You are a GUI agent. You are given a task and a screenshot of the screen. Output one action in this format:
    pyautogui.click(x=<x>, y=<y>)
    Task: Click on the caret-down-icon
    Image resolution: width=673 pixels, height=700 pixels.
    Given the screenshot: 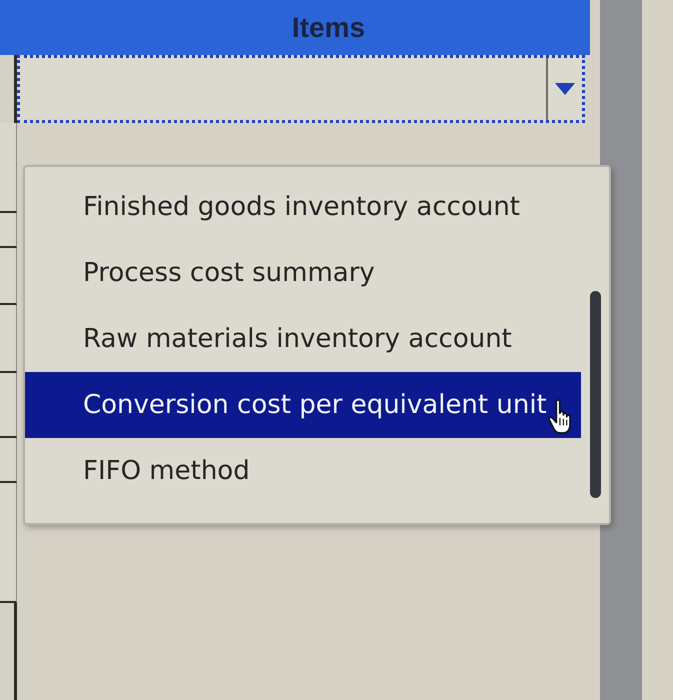 What is the action you would take?
    pyautogui.click(x=565, y=89)
    